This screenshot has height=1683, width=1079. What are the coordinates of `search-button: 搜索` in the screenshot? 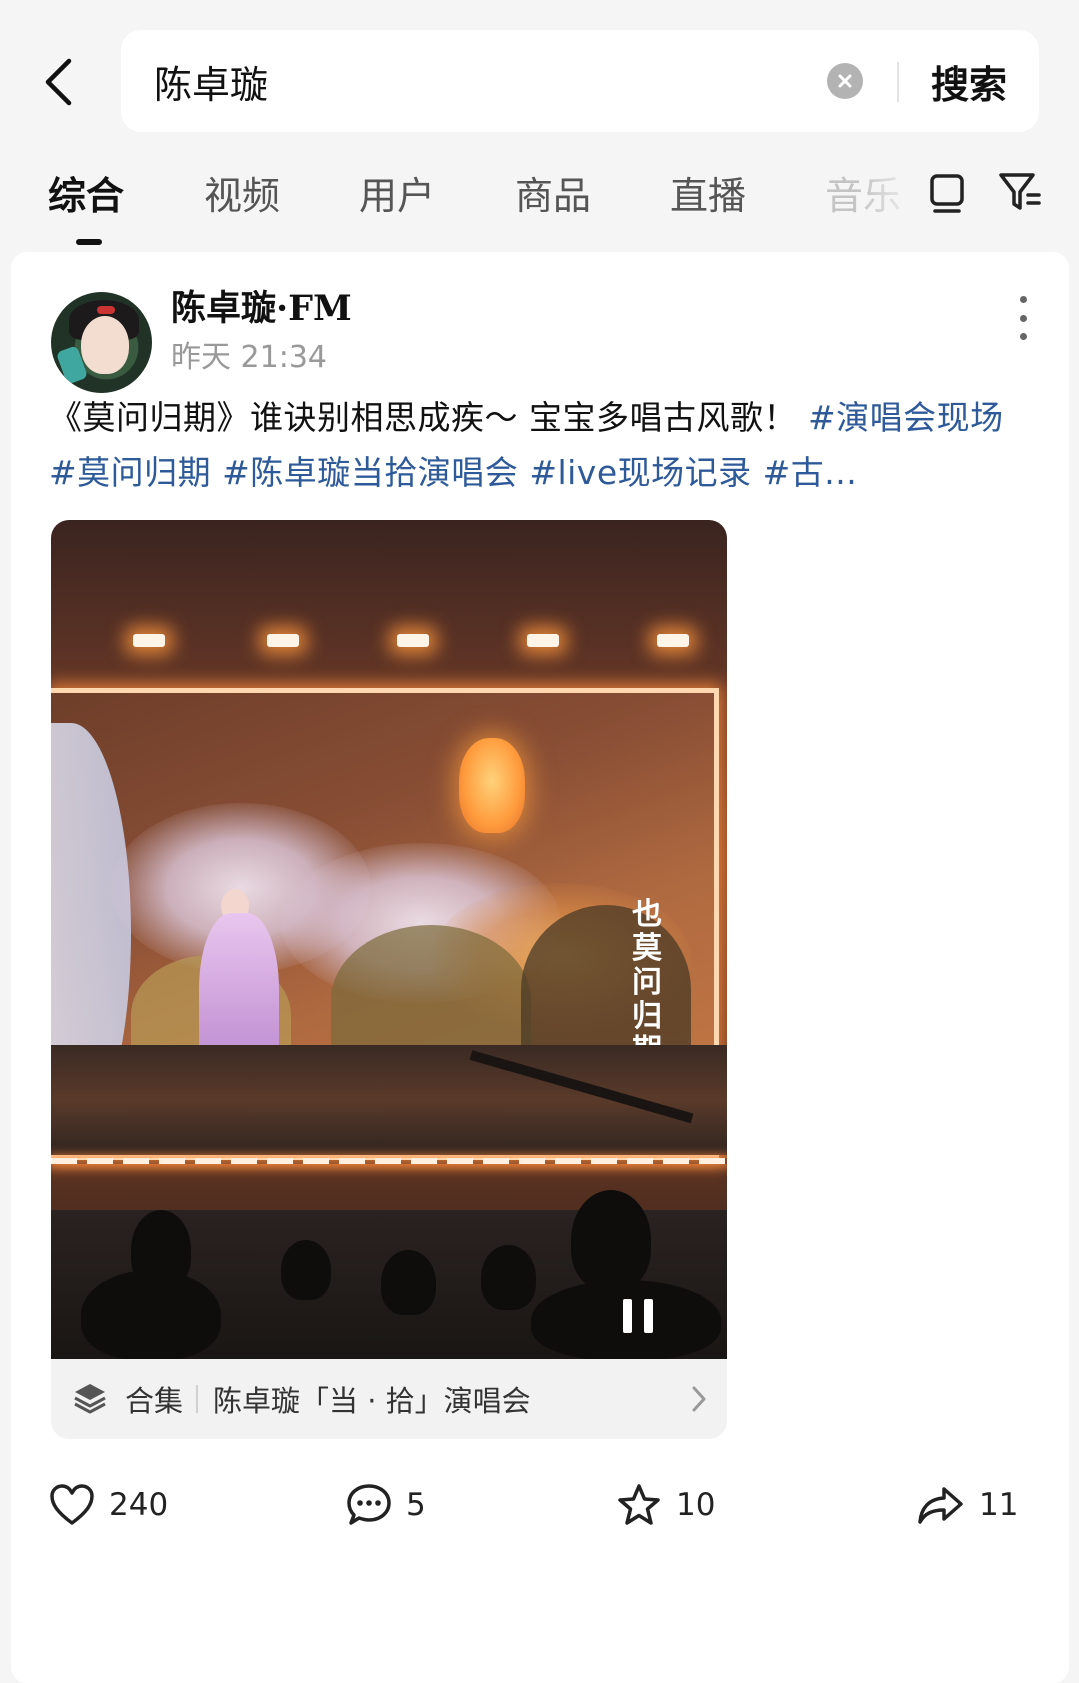 It's located at (969, 81).